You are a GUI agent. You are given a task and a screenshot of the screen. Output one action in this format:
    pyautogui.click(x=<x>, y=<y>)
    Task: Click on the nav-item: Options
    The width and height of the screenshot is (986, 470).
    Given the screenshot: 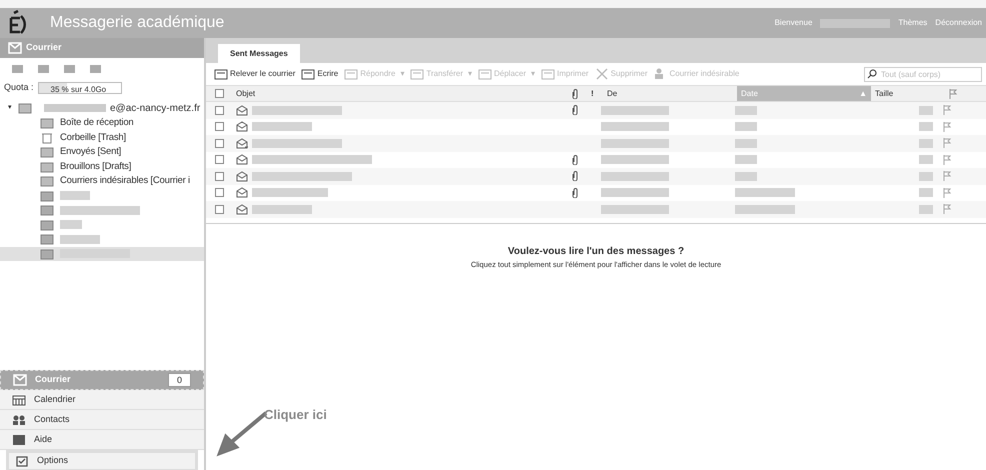 What is the action you would take?
    pyautogui.click(x=102, y=460)
    